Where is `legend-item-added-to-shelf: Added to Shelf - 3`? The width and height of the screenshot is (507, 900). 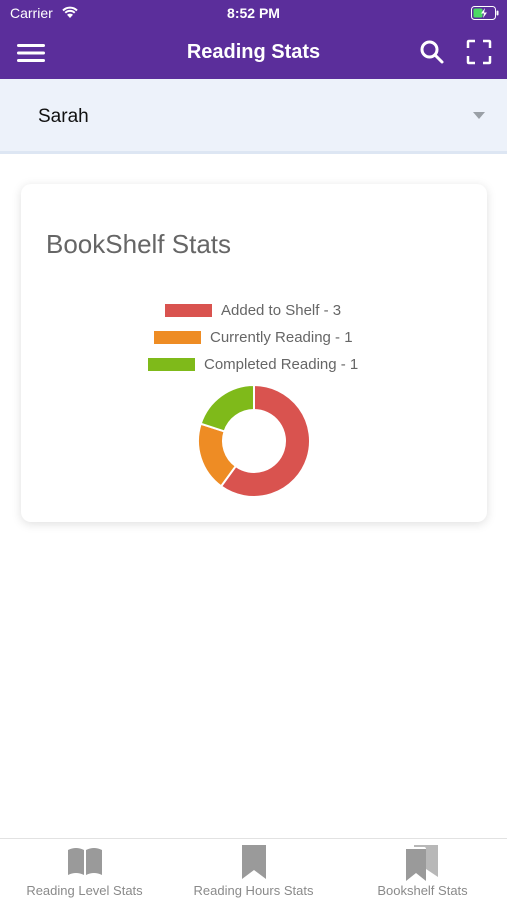
legend-item-added-to-shelf: Added to Shelf - 3 is located at coordinates (253, 310).